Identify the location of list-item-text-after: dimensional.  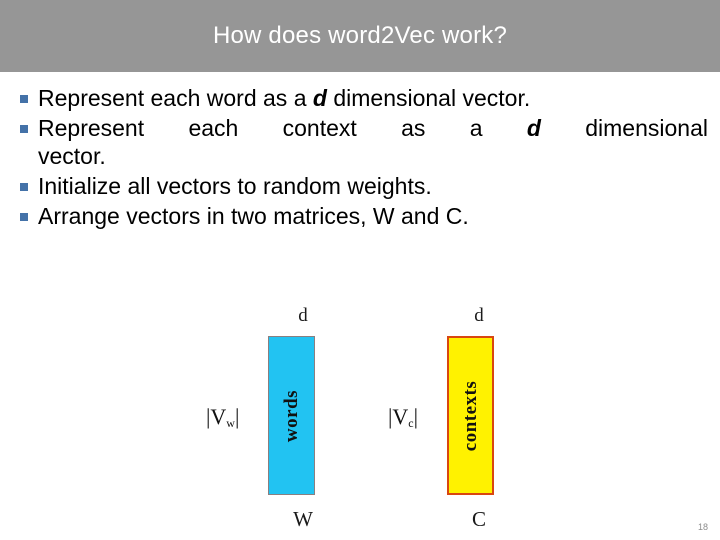
(624, 128).